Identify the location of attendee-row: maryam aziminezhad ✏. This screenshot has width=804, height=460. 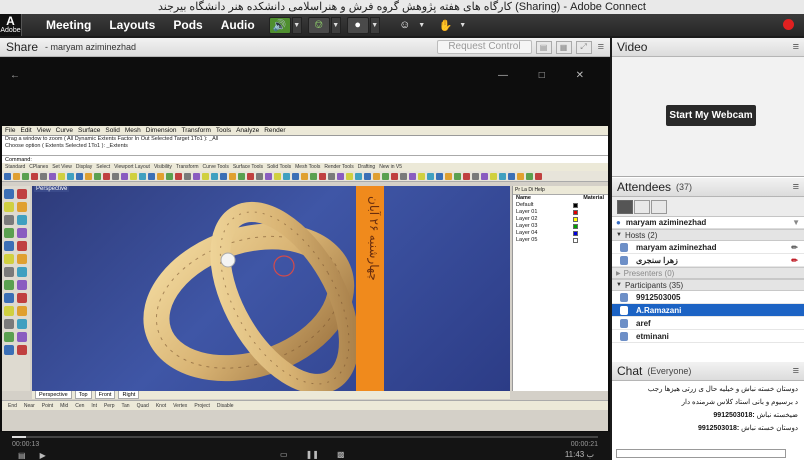
(708, 247).